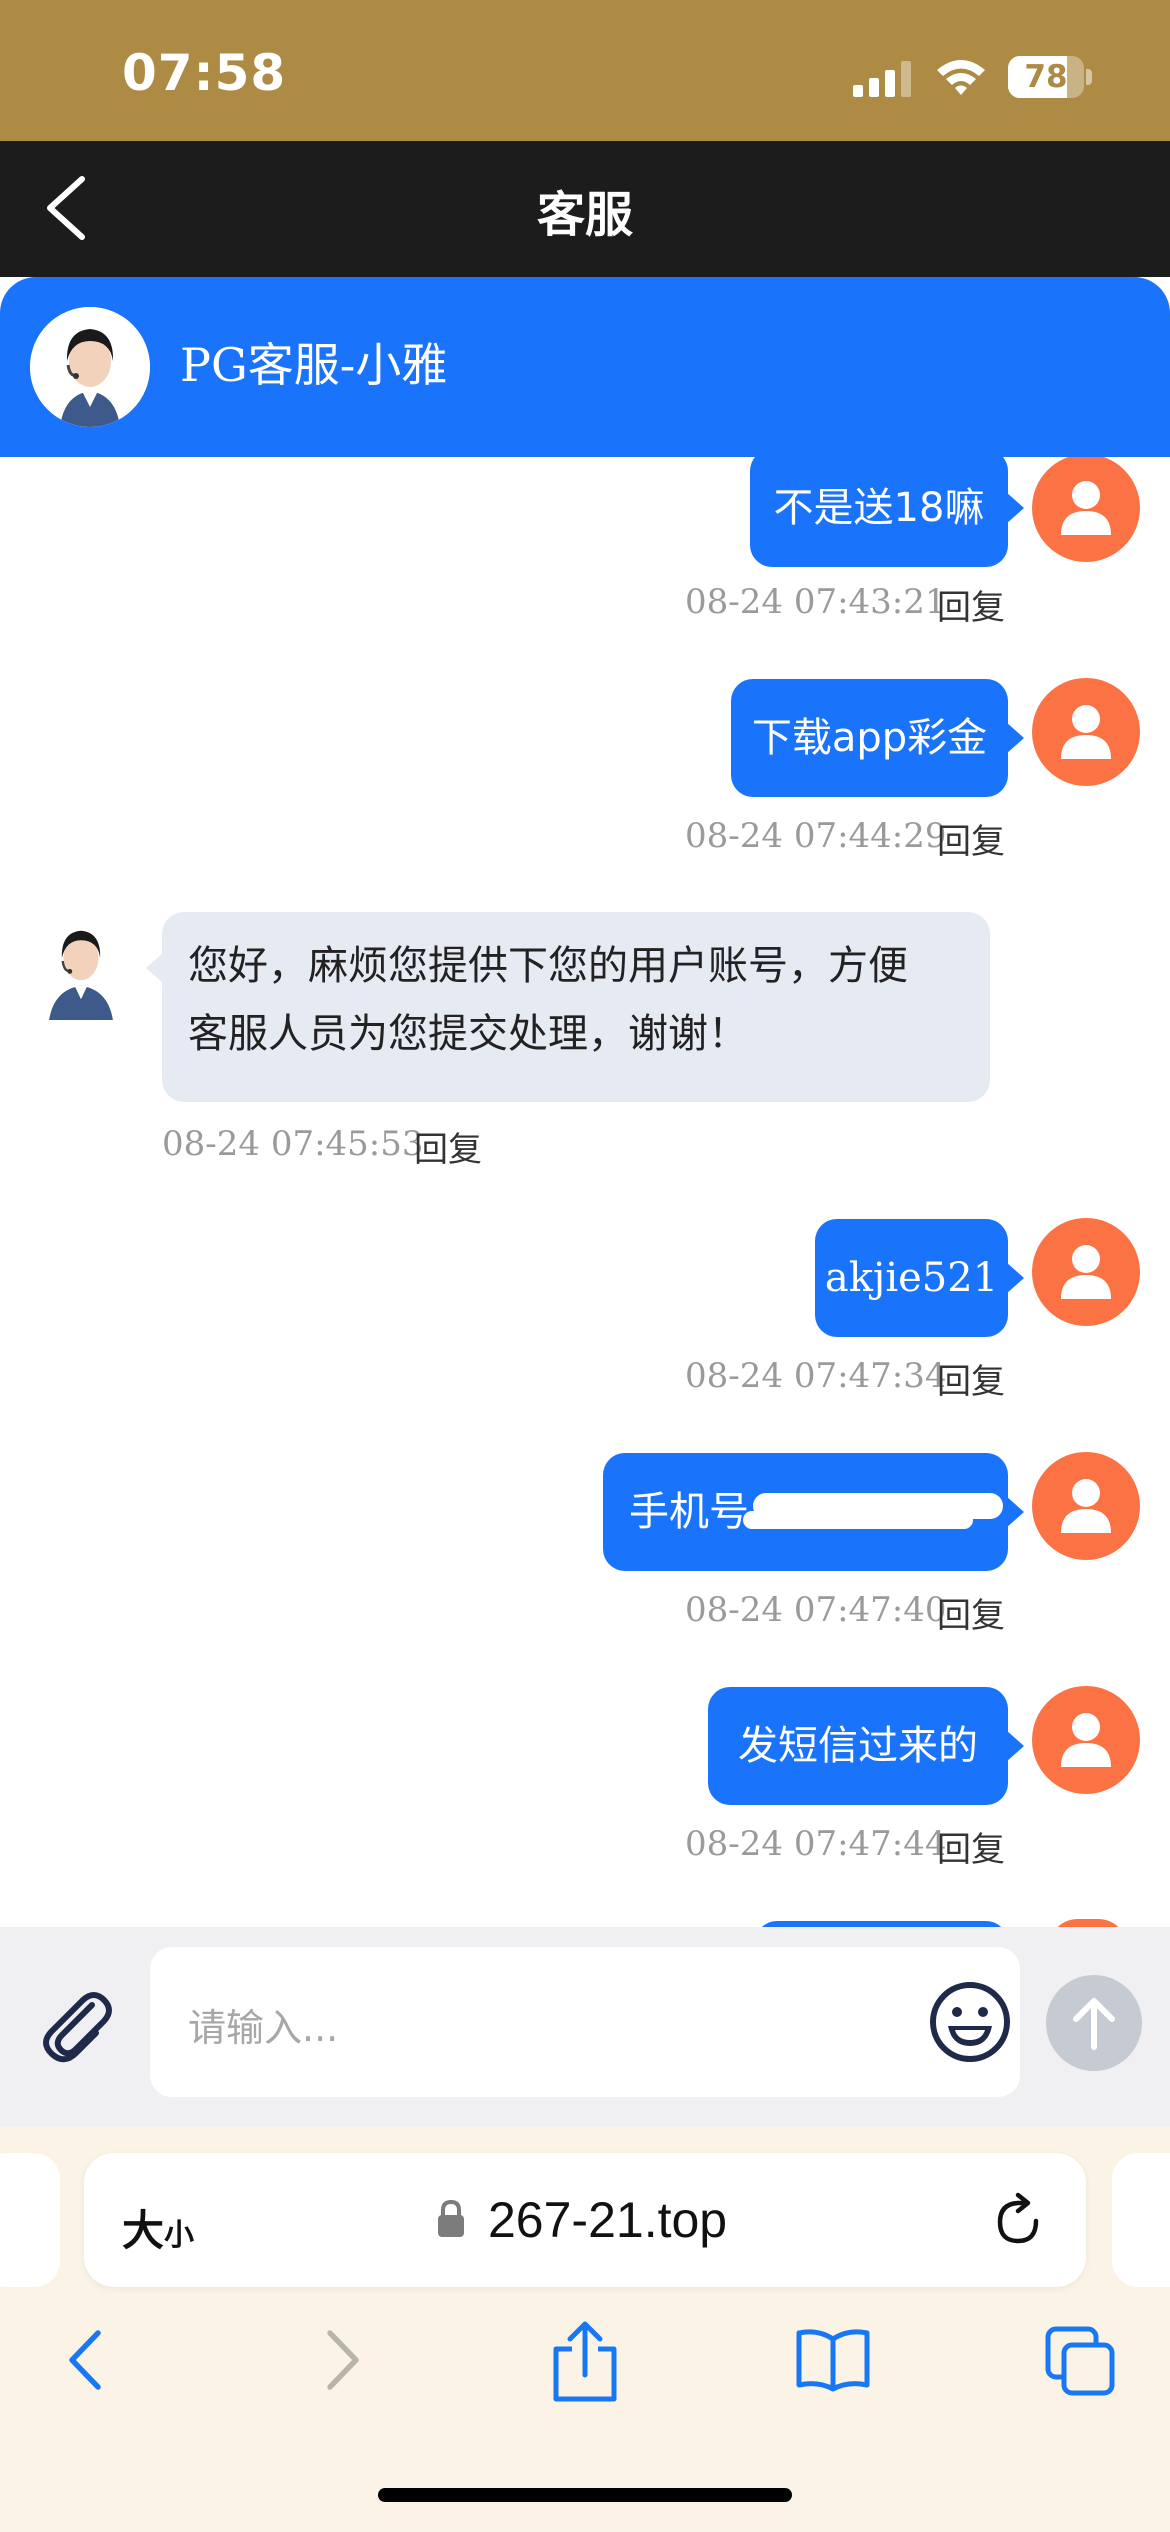 Image resolution: width=1170 pixels, height=2532 pixels. What do you see at coordinates (882, 79) in the screenshot?
I see `signal-icon` at bounding box center [882, 79].